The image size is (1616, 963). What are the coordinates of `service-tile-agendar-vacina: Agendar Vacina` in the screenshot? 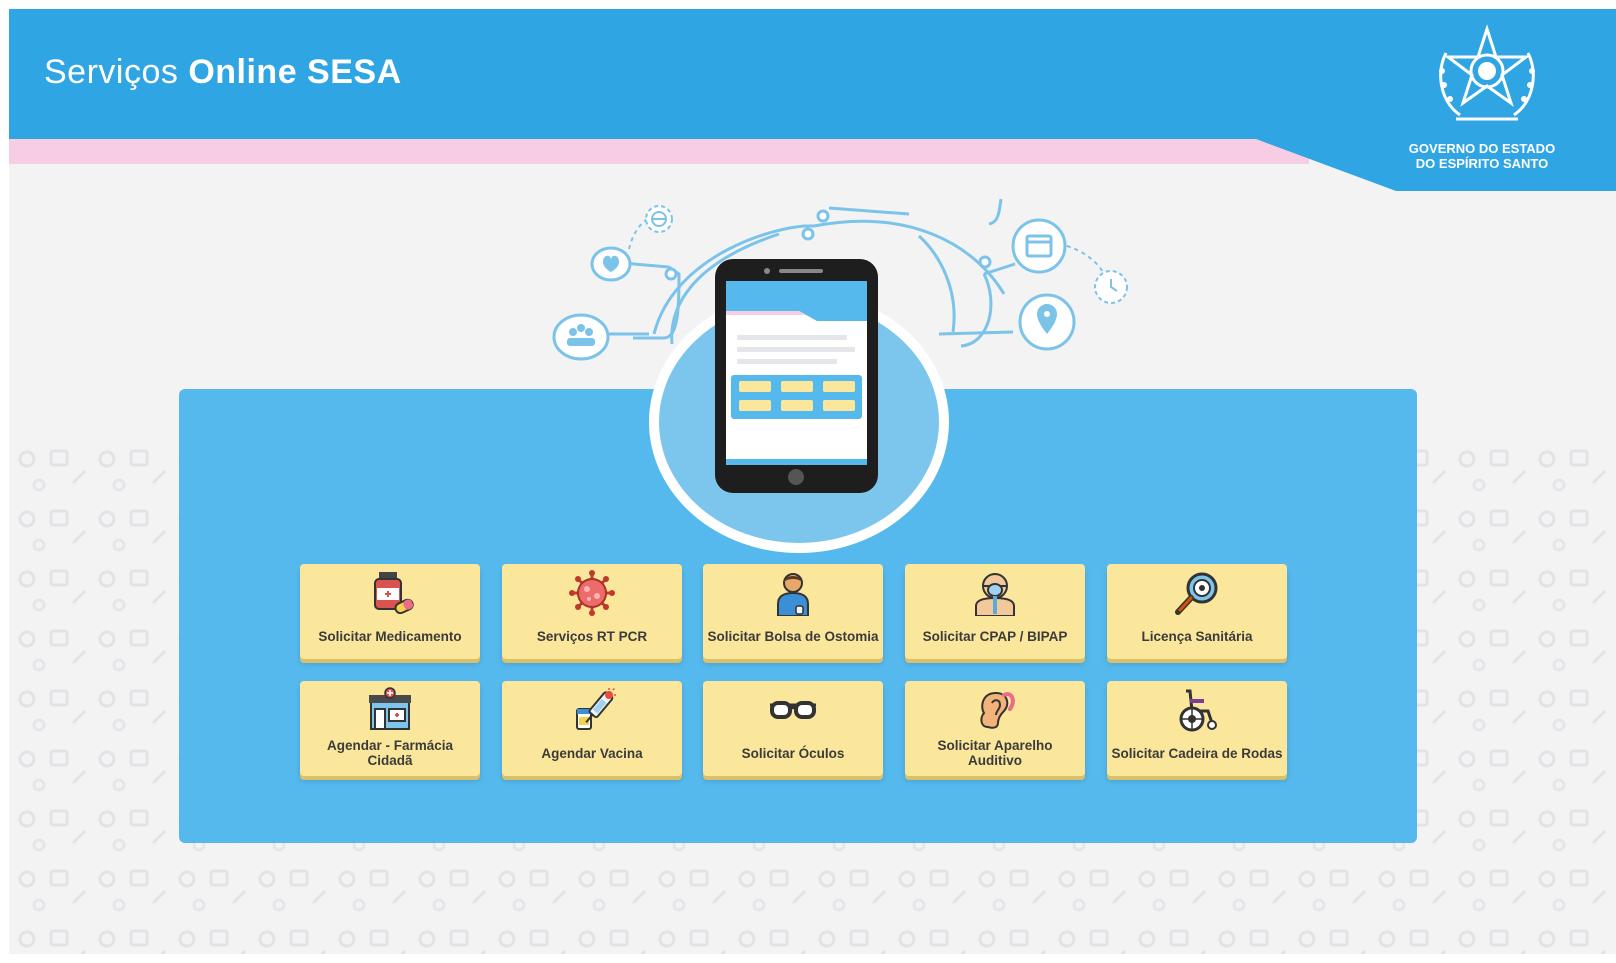 It's located at (592, 728).